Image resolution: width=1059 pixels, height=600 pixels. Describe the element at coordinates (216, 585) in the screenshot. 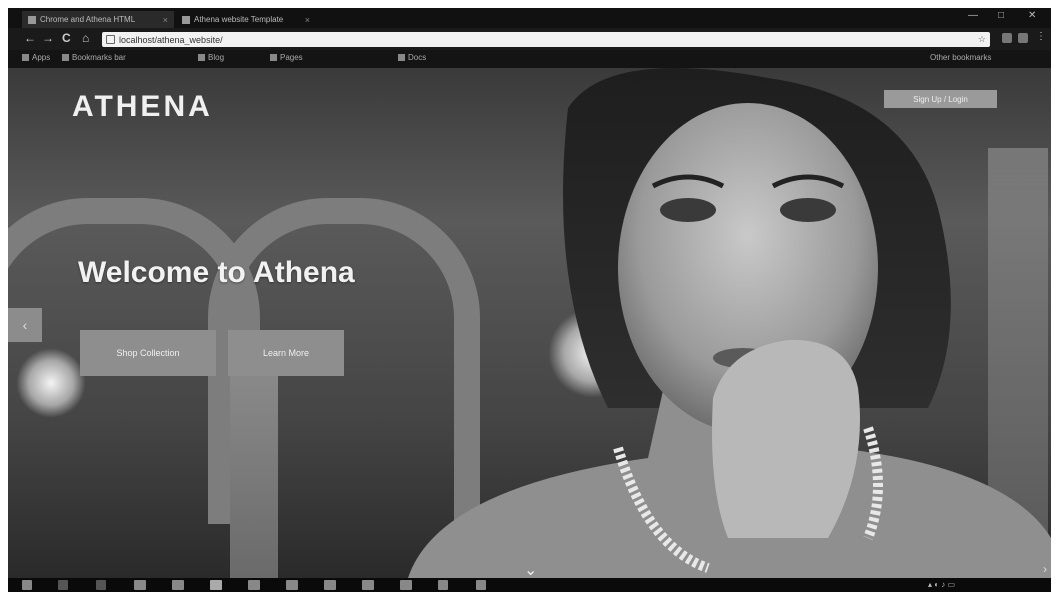

I see `chrome-icon` at that location.